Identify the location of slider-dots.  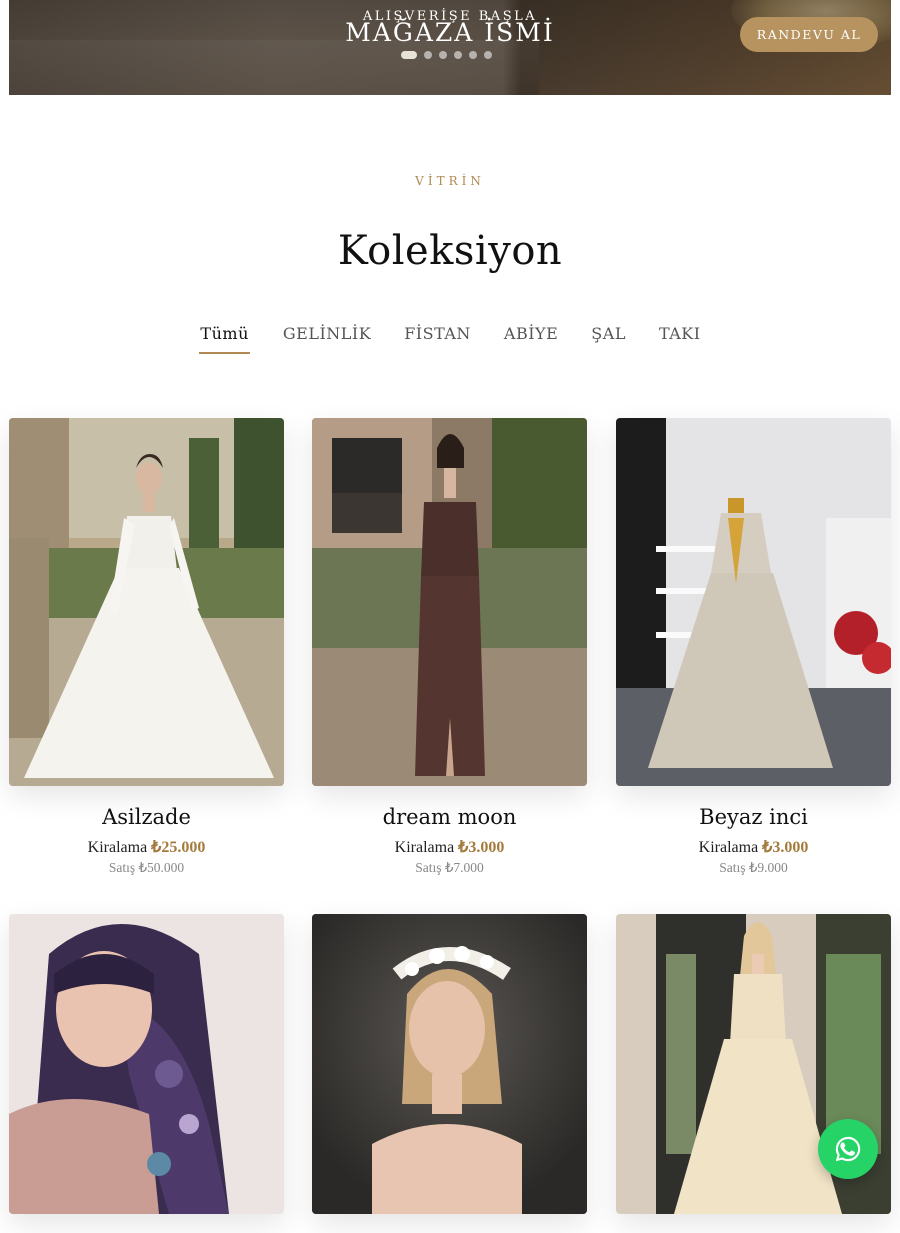
(446, 55).